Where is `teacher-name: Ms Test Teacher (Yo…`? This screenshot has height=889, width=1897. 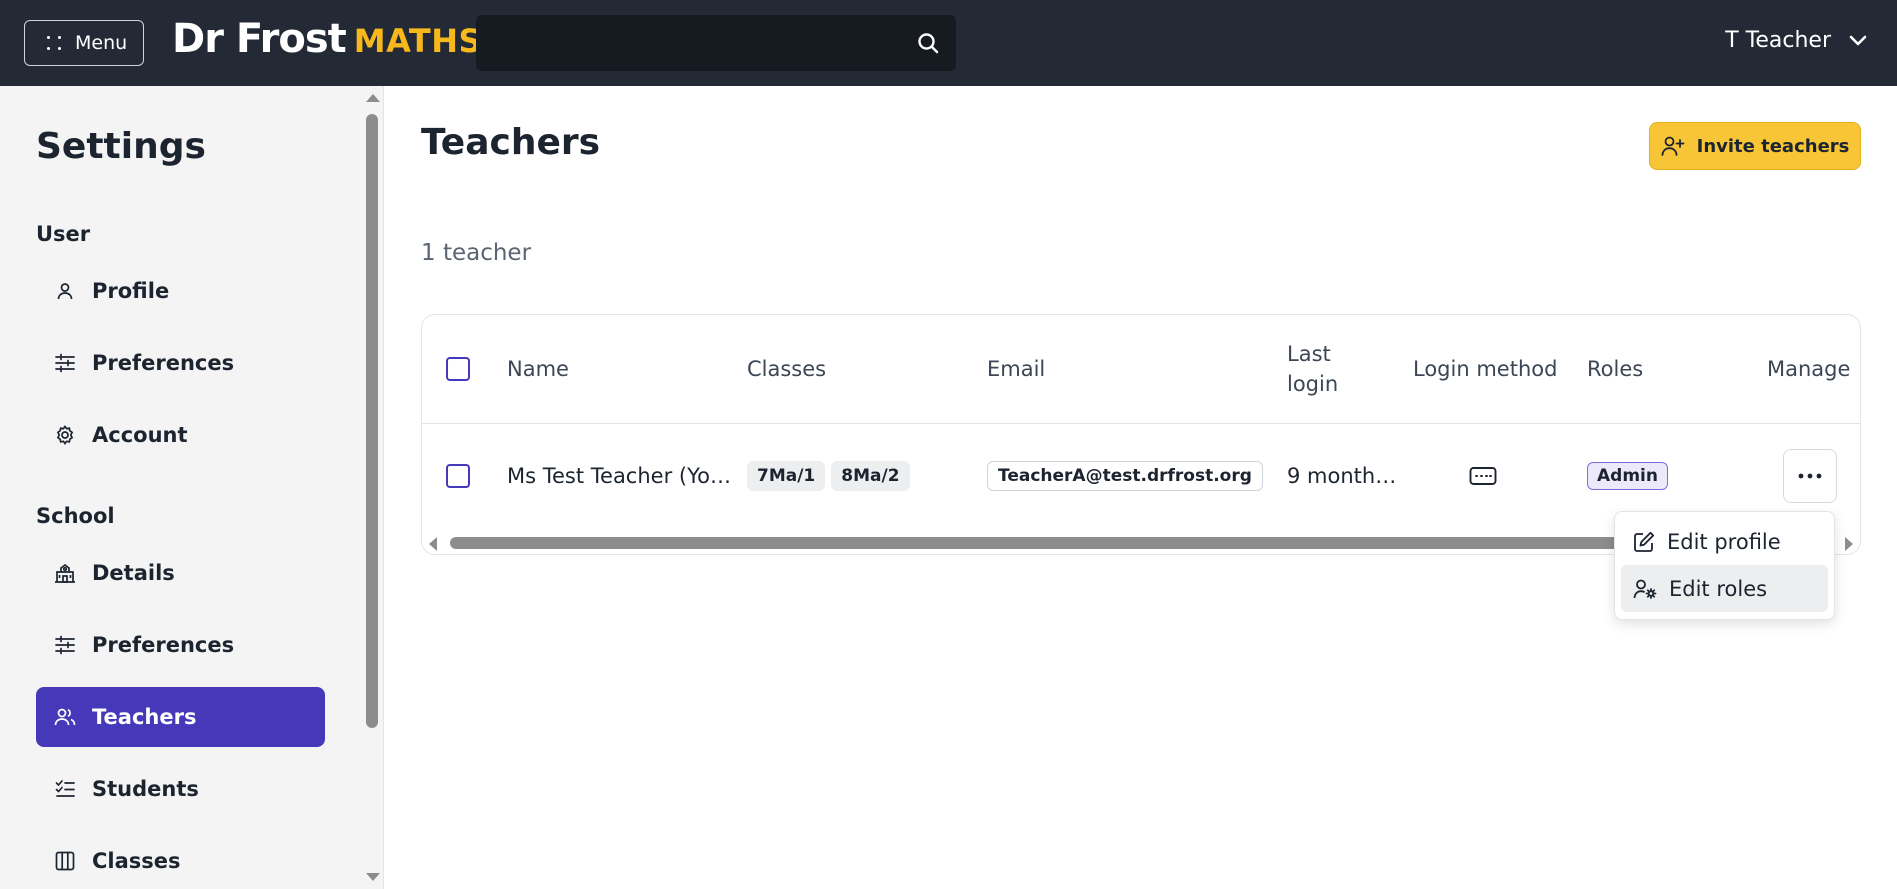
teacher-name: Ms Test Teacher (Yo… is located at coordinates (619, 476).